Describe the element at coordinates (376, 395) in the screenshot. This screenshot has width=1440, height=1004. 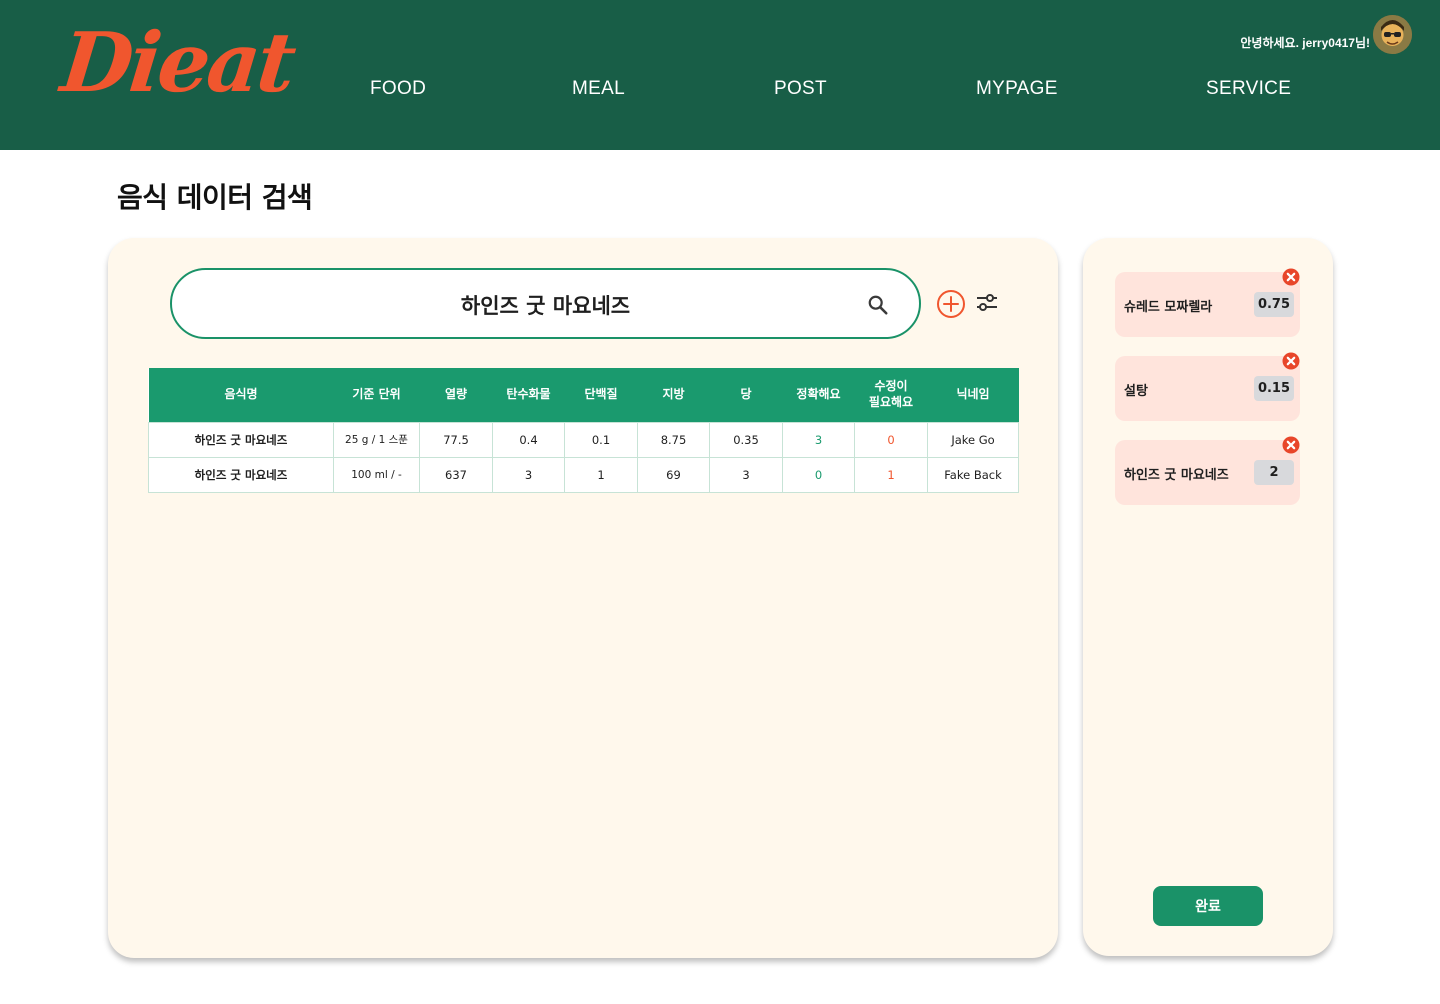
I see `column-header-unit: 기준 단위` at that location.